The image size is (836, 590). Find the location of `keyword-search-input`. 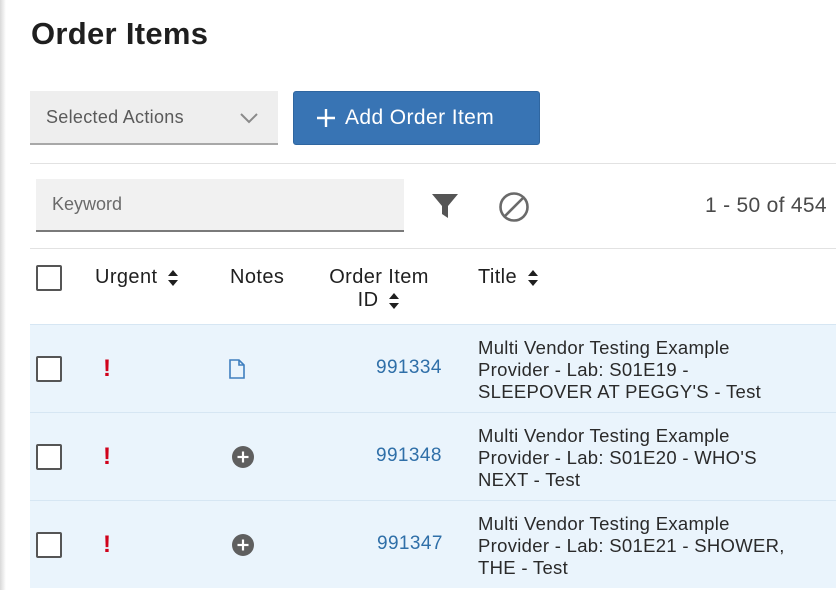

keyword-search-input is located at coordinates (220, 205).